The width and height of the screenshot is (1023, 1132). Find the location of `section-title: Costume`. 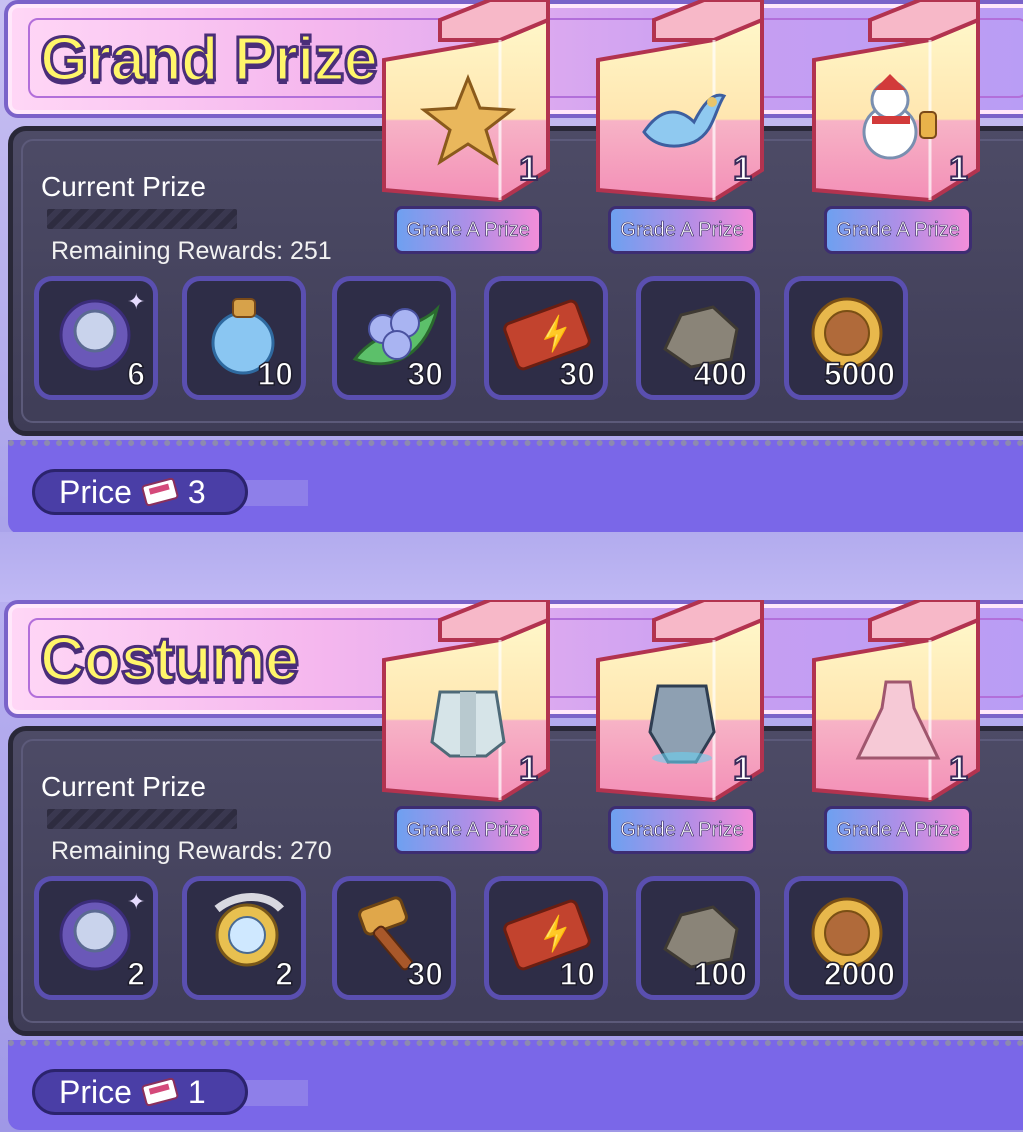

section-title: Costume is located at coordinates (169, 660).